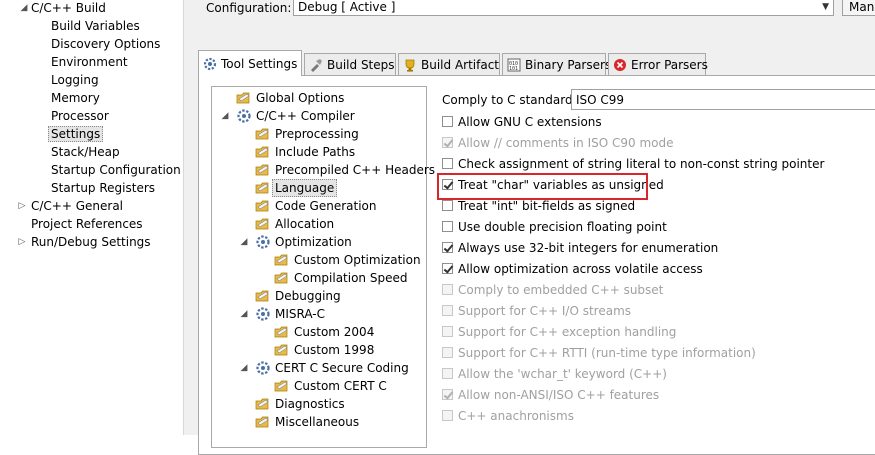 The height and width of the screenshot is (455, 875). I want to click on svg-text: 101, so click(513, 69).